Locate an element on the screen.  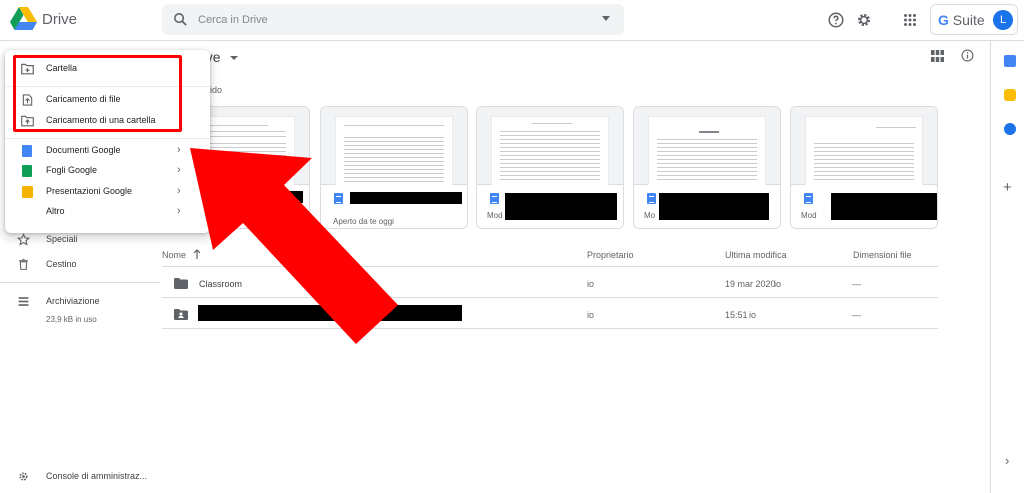
avatar: L is located at coordinates (1003, 20).